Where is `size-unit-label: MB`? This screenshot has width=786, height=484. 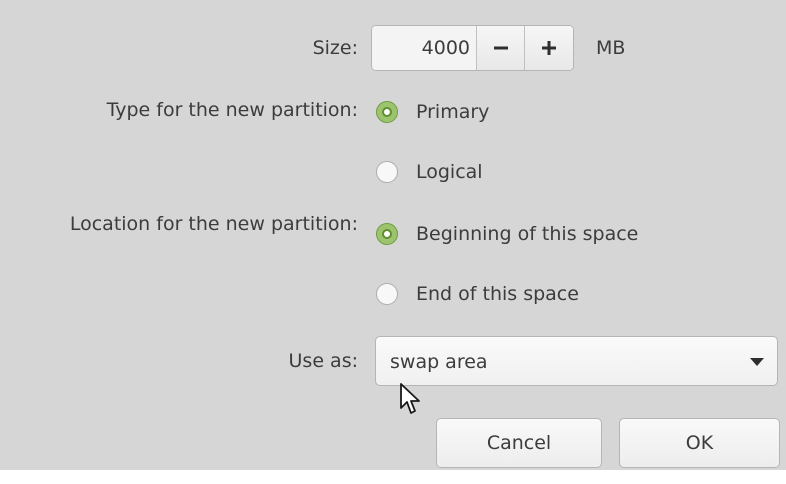
size-unit-label: MB is located at coordinates (611, 48).